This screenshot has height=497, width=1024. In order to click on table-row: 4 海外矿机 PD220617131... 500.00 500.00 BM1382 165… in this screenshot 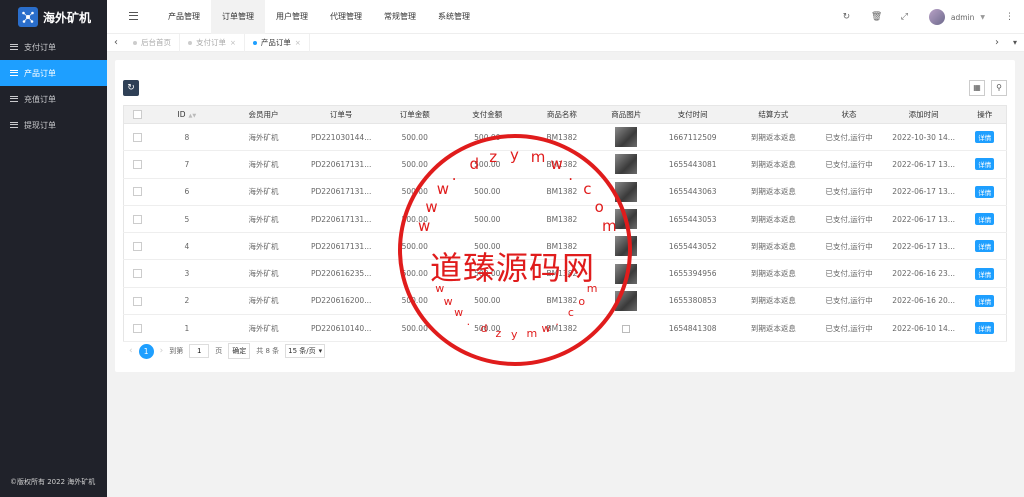, I will do `click(565, 246)`.